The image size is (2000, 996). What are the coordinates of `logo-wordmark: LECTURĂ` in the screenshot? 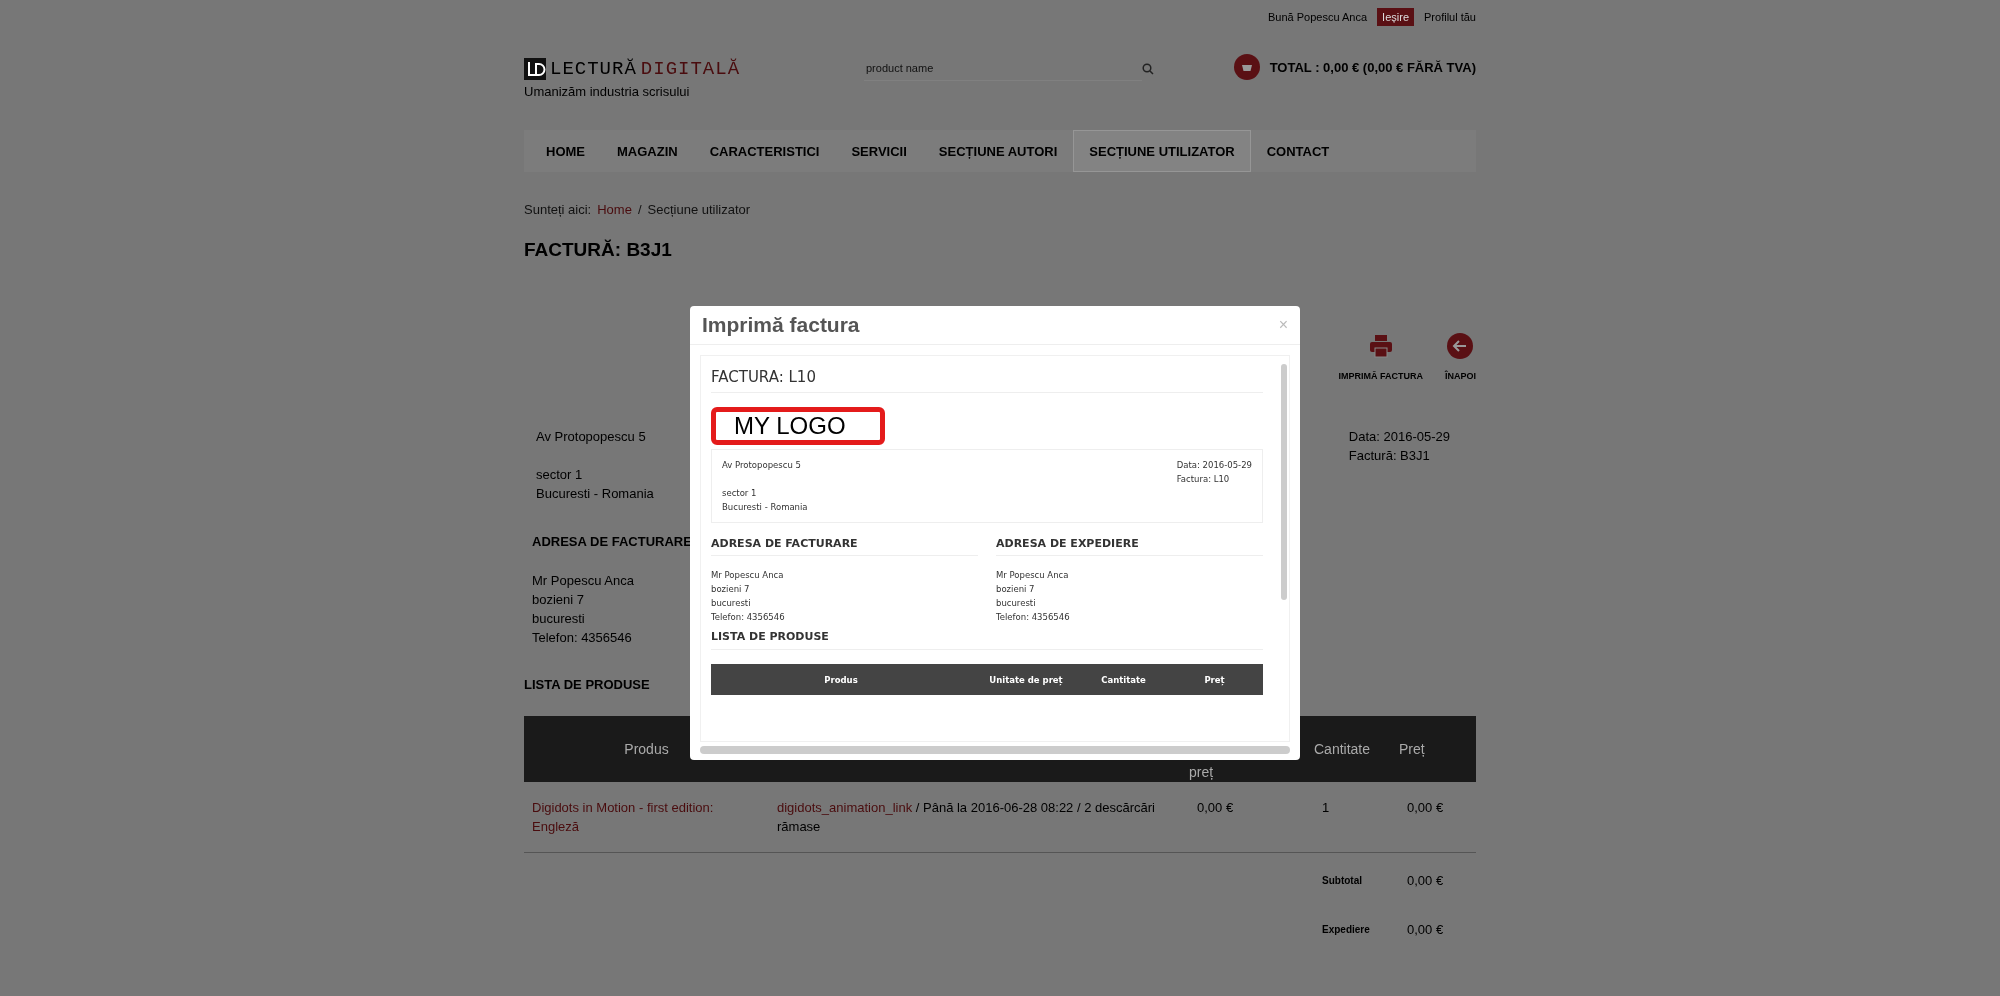 It's located at (593, 69).